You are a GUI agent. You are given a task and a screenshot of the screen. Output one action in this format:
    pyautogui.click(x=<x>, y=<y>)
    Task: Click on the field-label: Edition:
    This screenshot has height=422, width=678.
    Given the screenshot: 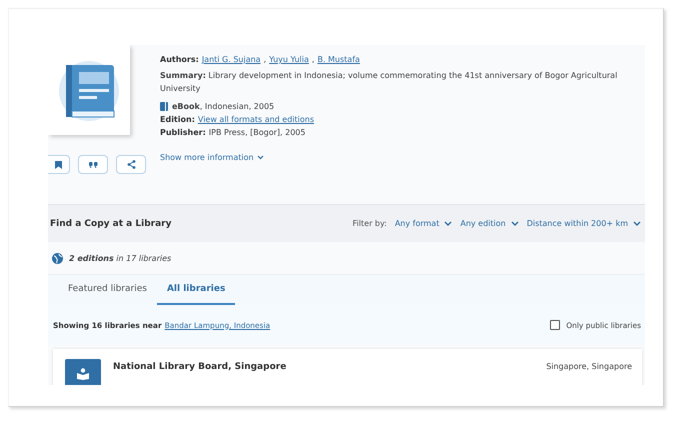 What is the action you would take?
    pyautogui.click(x=177, y=120)
    